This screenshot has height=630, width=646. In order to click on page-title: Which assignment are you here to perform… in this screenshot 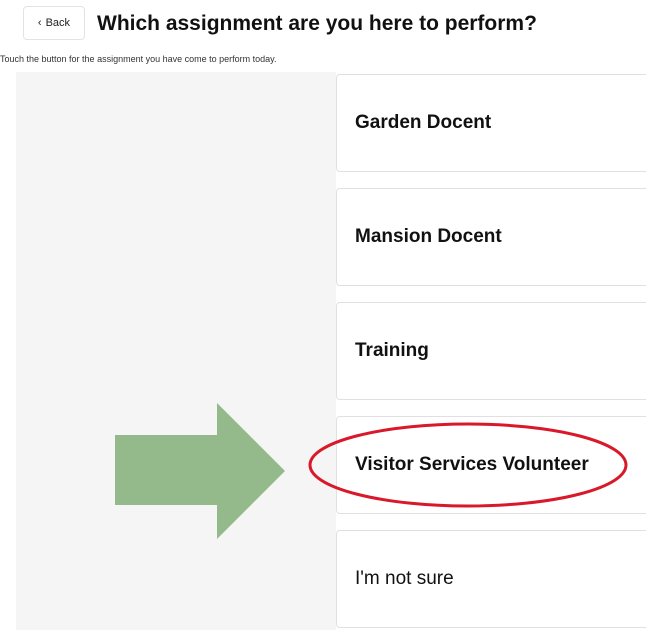, I will do `click(317, 23)`.